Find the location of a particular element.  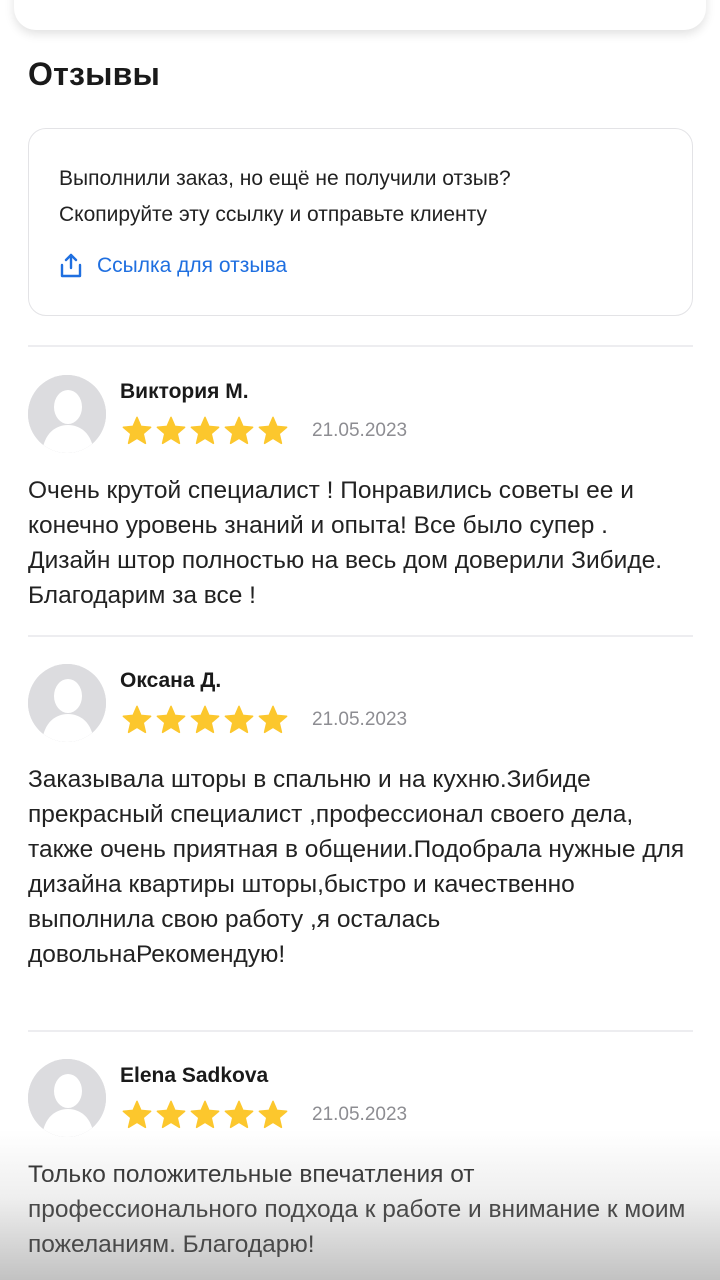

review-link-label: Ссылка для отзыва is located at coordinates (192, 265).